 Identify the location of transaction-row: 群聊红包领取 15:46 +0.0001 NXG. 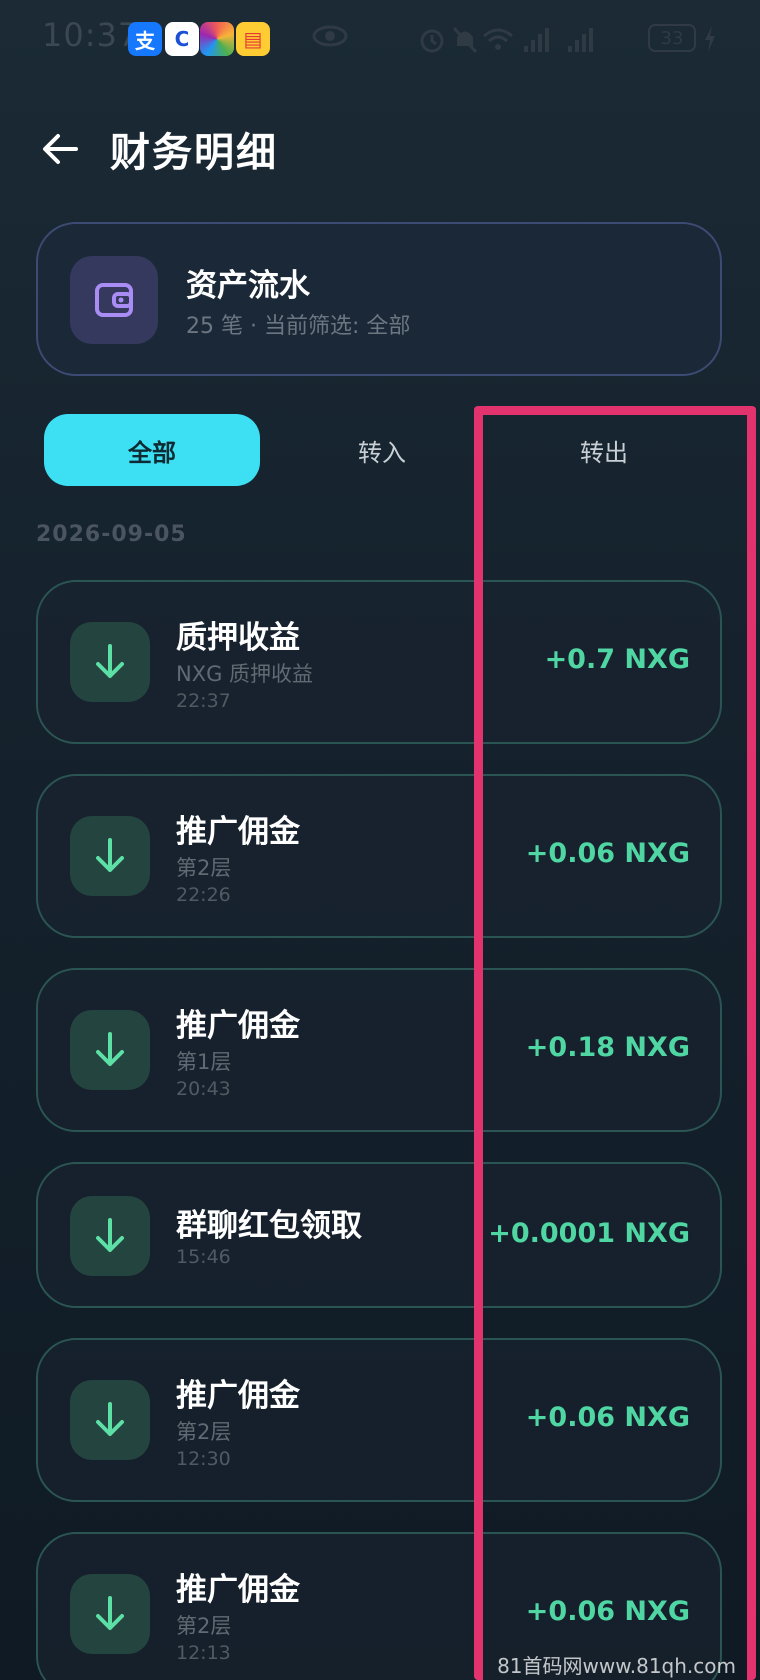
(379, 1235).